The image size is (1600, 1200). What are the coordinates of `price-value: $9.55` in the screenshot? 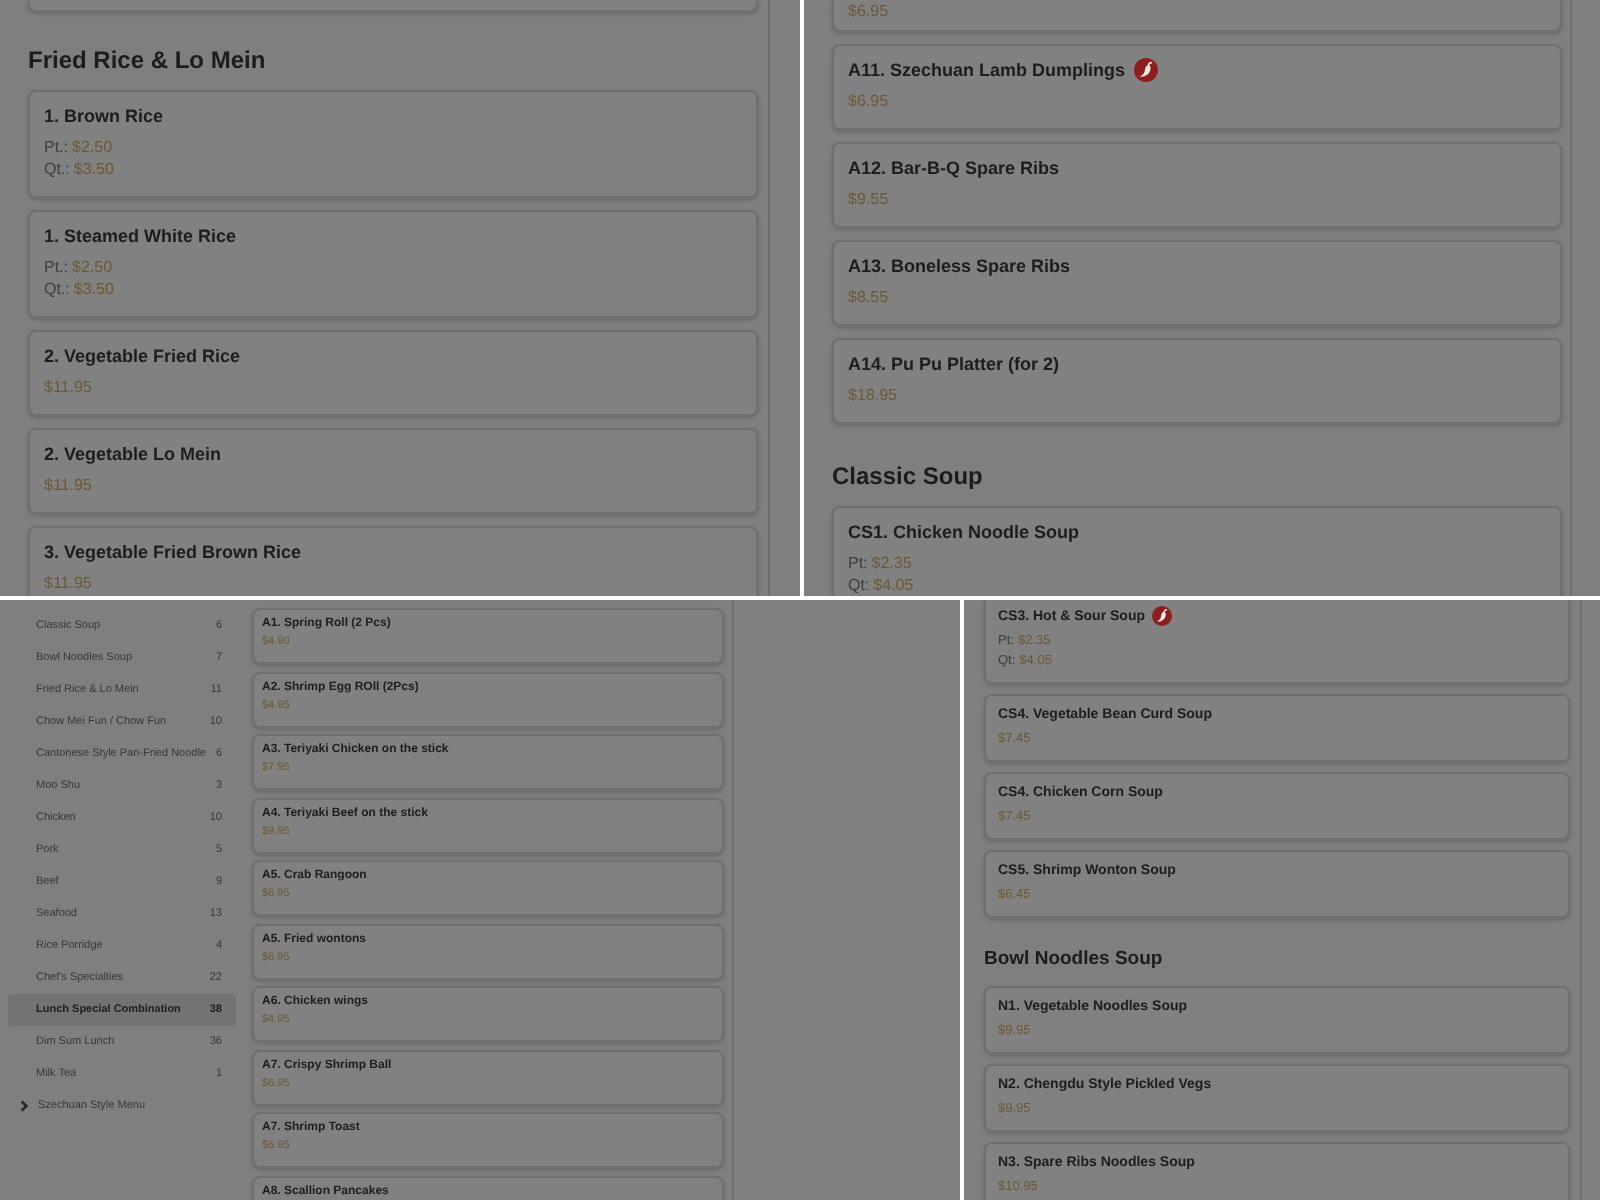 It's located at (868, 199).